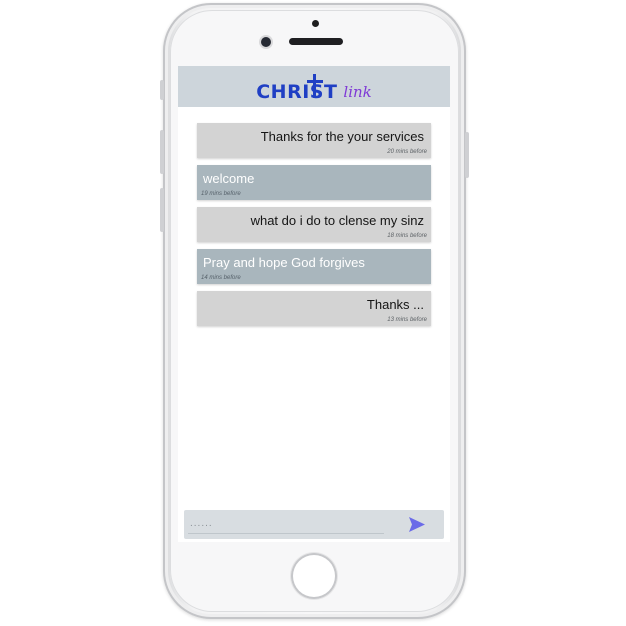 This screenshot has height=626, width=626. Describe the element at coordinates (314, 182) in the screenshot. I see `received-message: welcome 19 mins before` at that location.